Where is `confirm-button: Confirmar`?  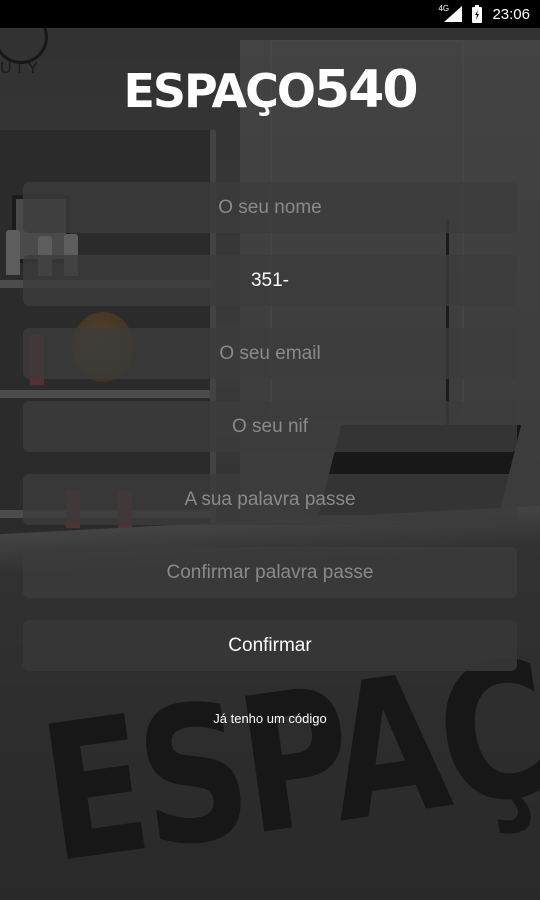 confirm-button: Confirmar is located at coordinates (270, 645).